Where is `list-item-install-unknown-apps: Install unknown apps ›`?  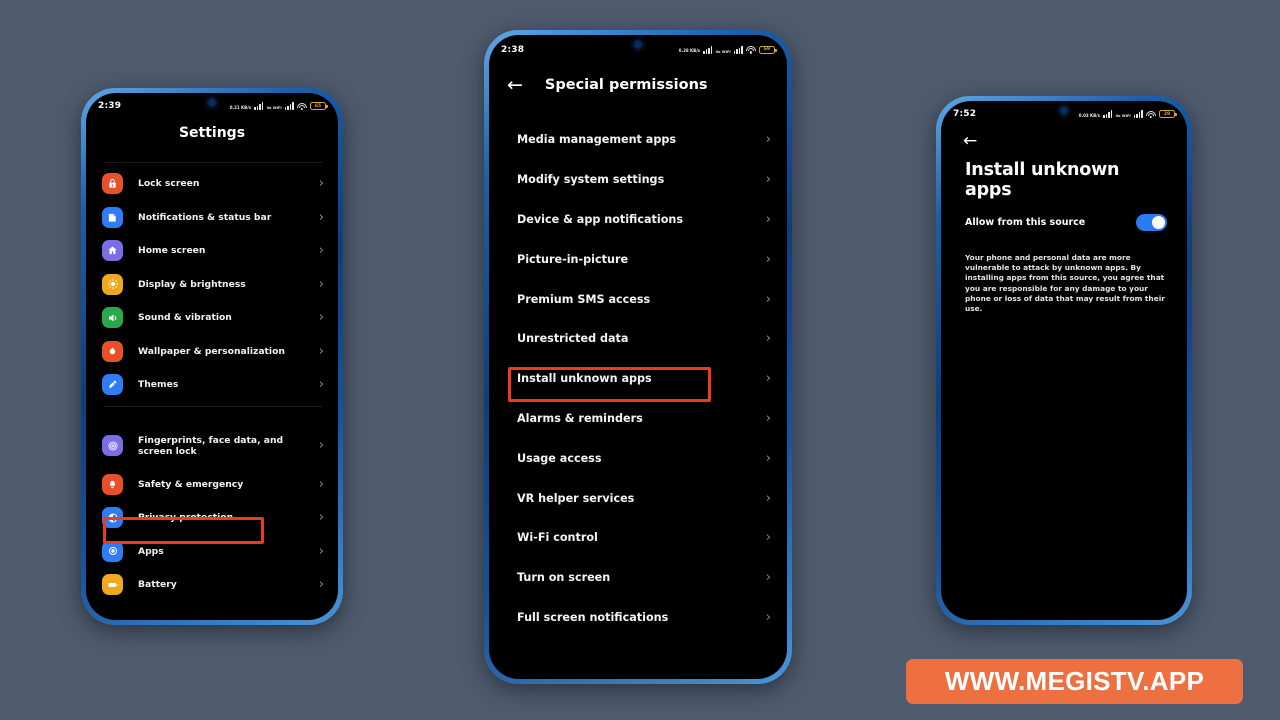
list-item-install-unknown-apps: Install unknown apps › is located at coordinates (644, 379).